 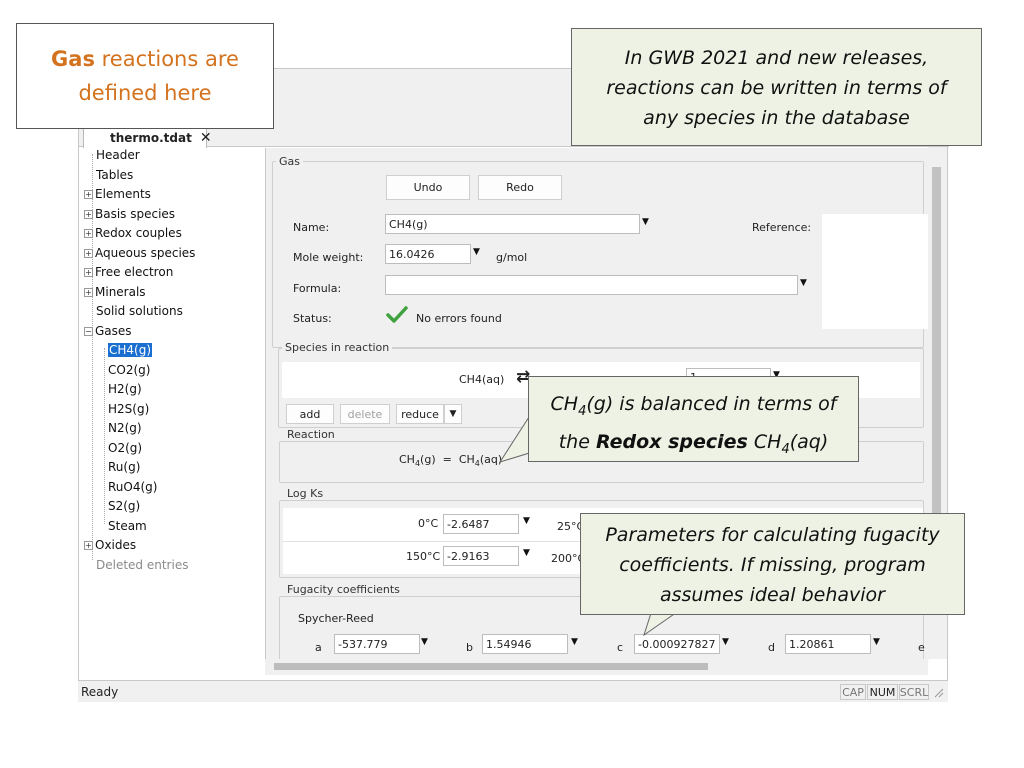 What do you see at coordinates (139, 311) in the screenshot?
I see `tree-item-solid-solutions: Solid solutions` at bounding box center [139, 311].